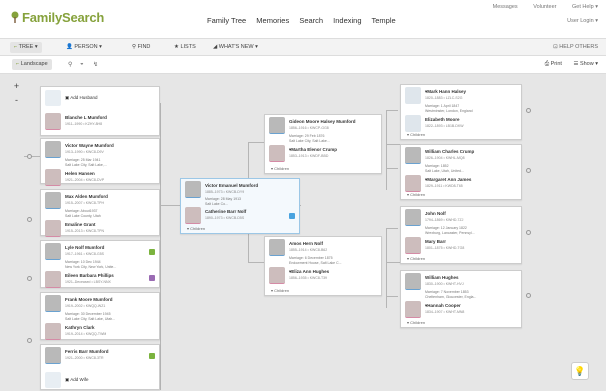  I want to click on person-name: ▾Hannah Cooper, so click(443, 306).